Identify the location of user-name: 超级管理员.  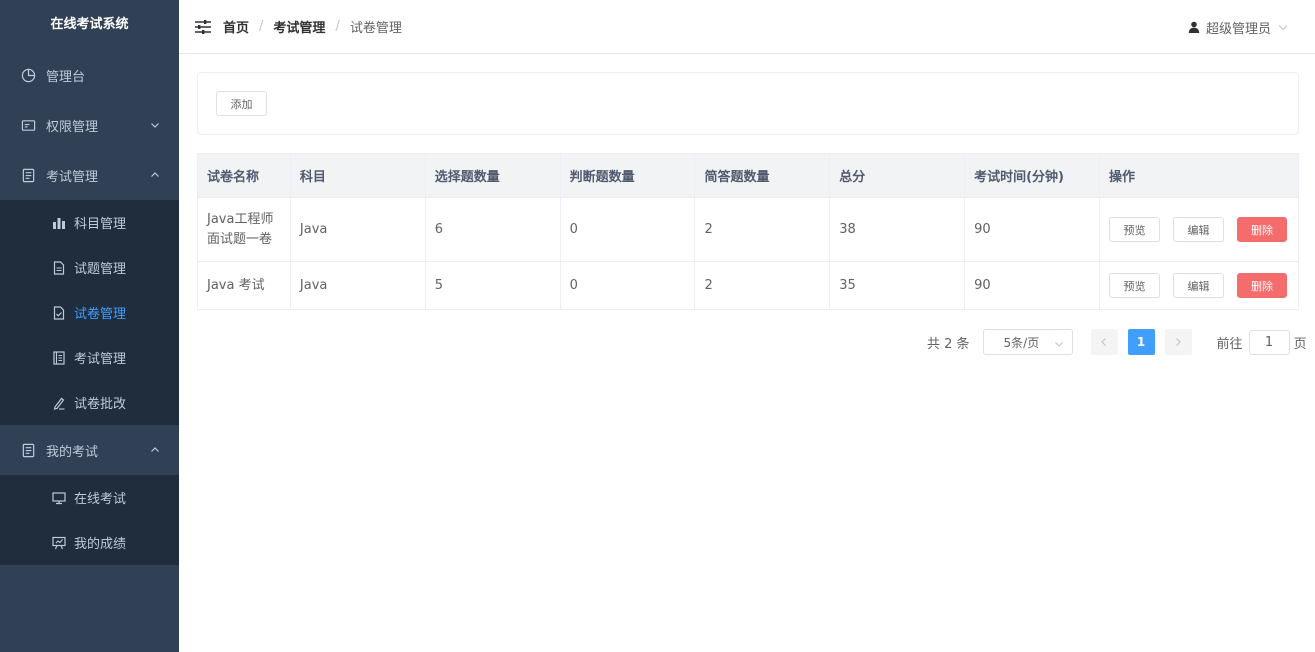
(1238, 29).